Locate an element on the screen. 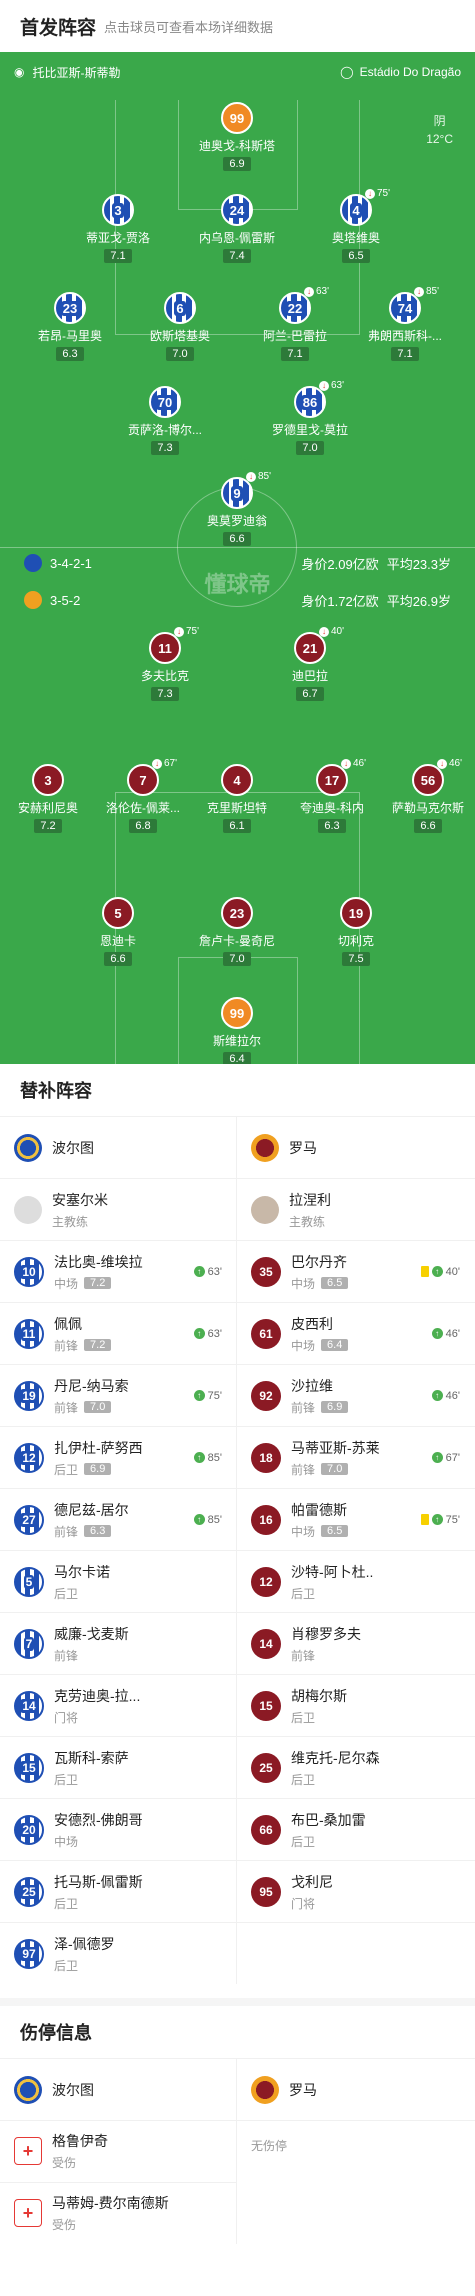  subs-away-team: 罗马 is located at coordinates (355, 1147).